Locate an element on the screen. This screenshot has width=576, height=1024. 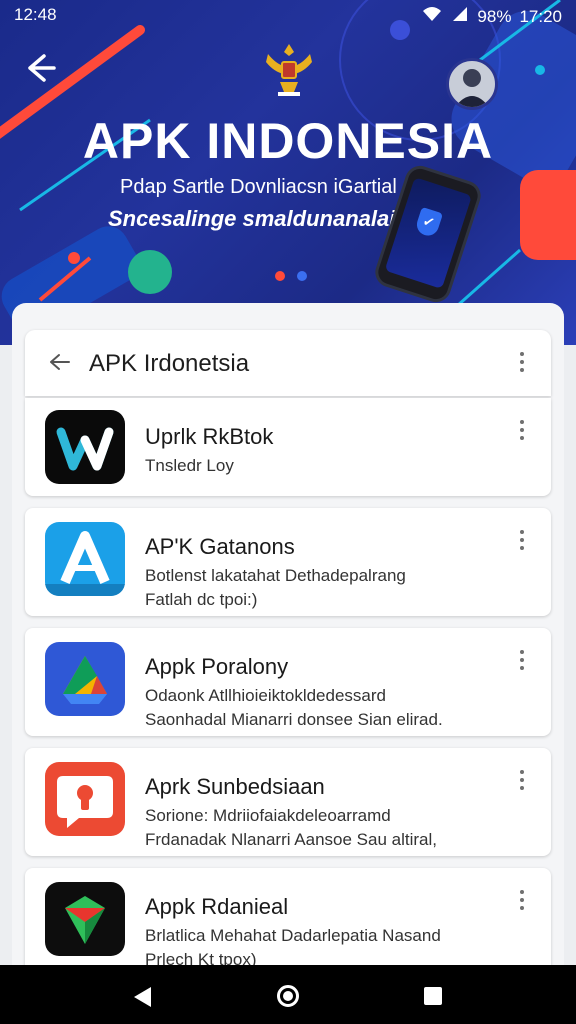
avatar is located at coordinates (472, 84).